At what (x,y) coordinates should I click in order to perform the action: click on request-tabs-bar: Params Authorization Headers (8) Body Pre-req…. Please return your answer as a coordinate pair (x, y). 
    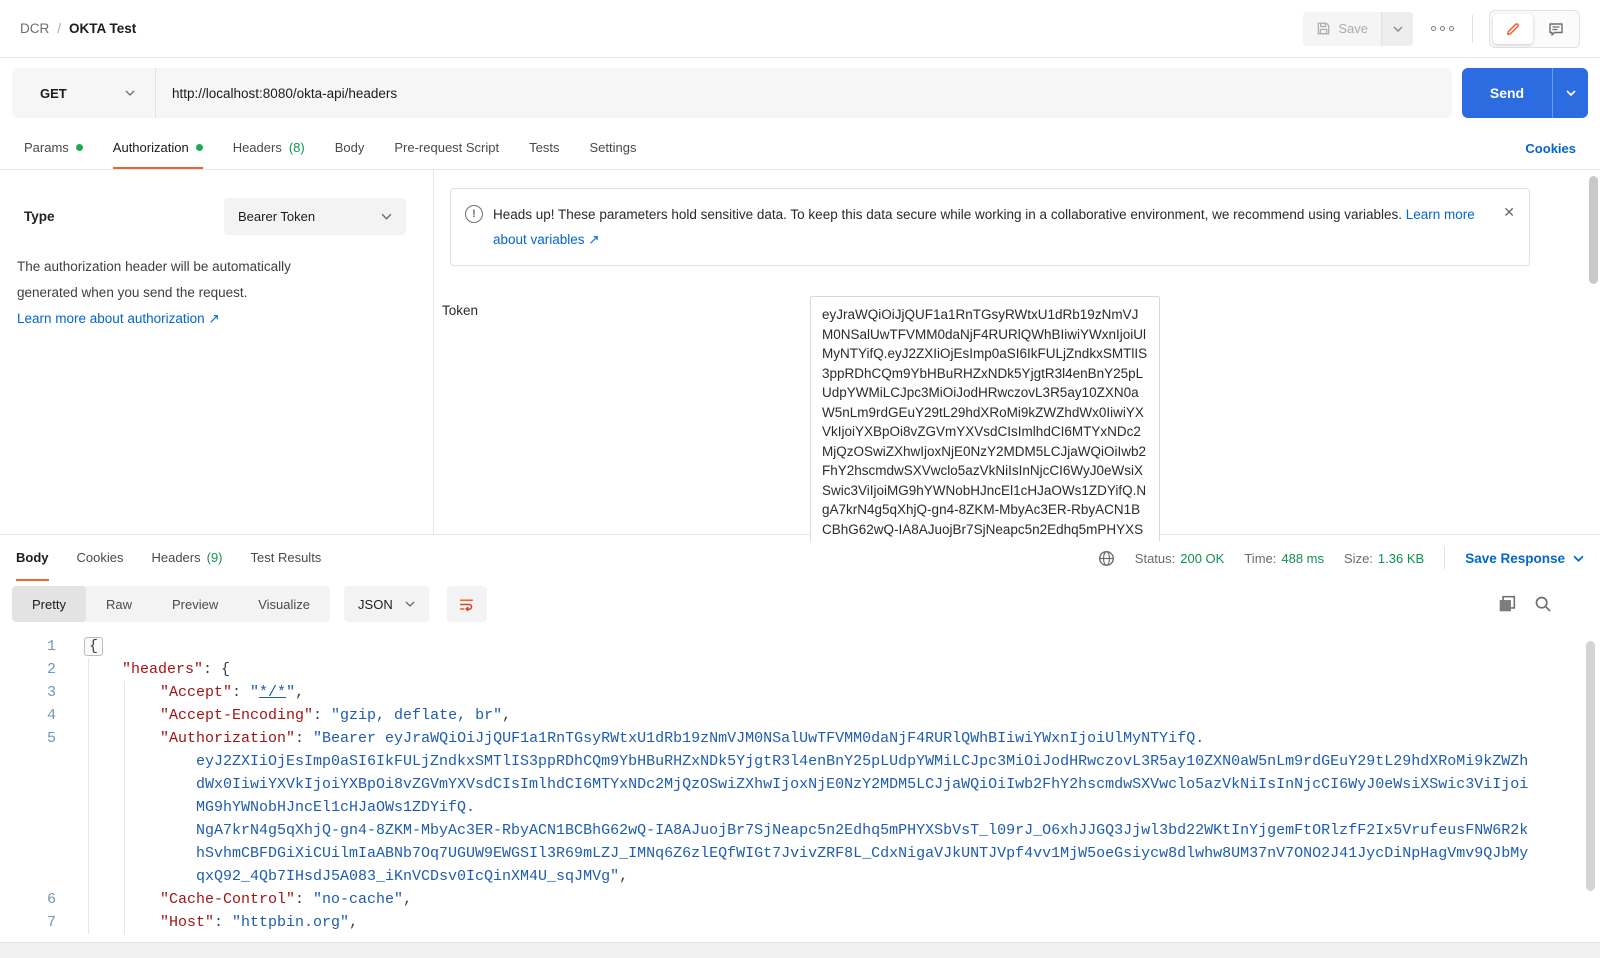
    Looking at the image, I should click on (800, 149).